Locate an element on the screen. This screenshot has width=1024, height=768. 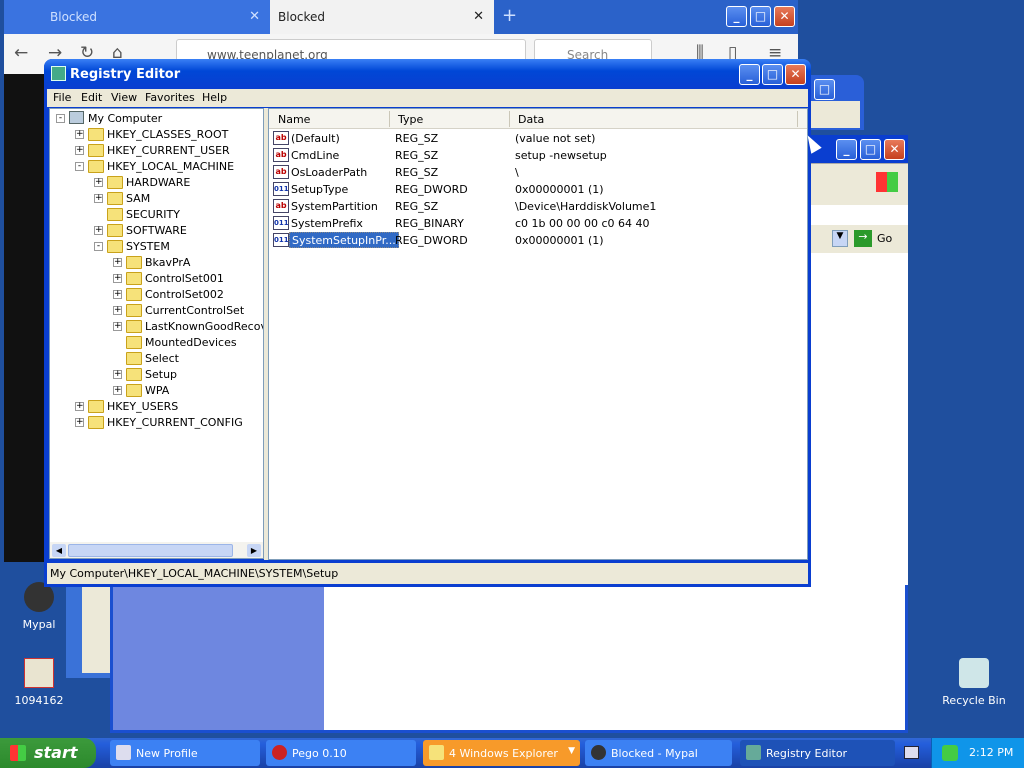
scroll-left-icon: ◀ is located at coordinates (59, 550).